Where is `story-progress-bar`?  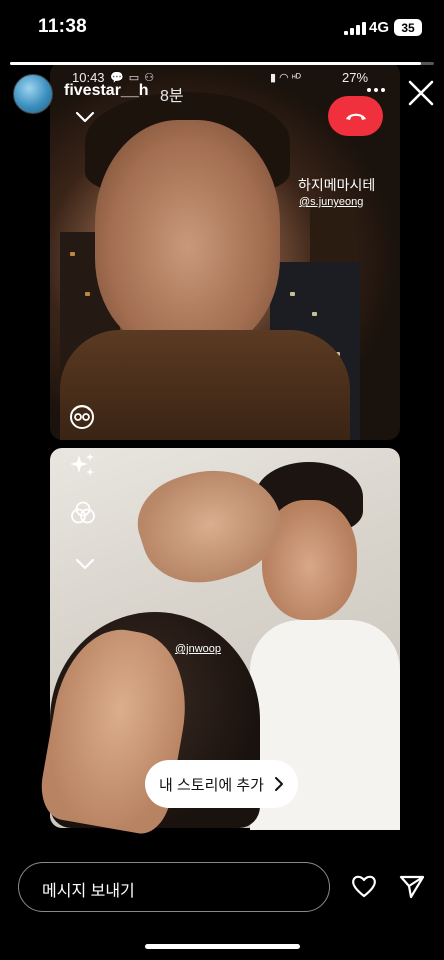
story-progress-bar is located at coordinates (222, 63).